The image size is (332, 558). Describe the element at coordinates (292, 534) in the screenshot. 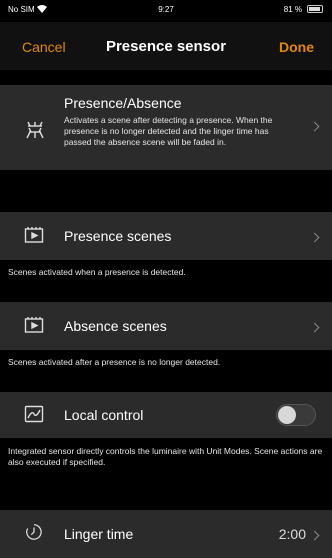

I see `linger-time-value: 2:00` at that location.